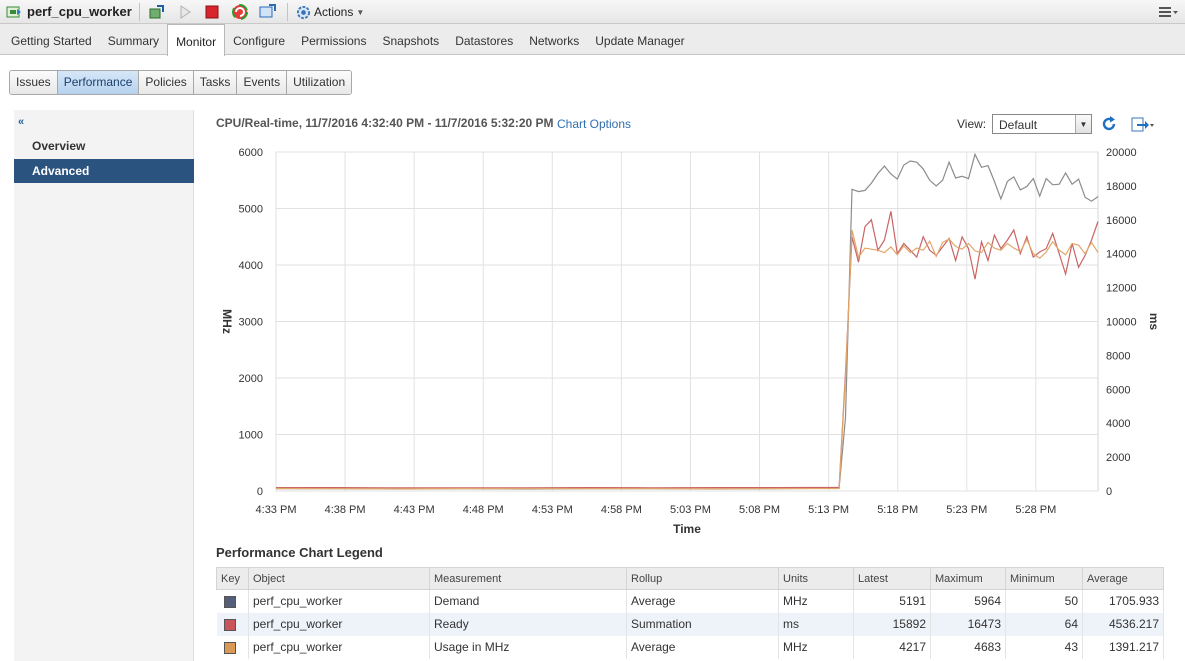  Describe the element at coordinates (251, 323) in the screenshot. I see `y-left-tick-label: 3000` at that location.